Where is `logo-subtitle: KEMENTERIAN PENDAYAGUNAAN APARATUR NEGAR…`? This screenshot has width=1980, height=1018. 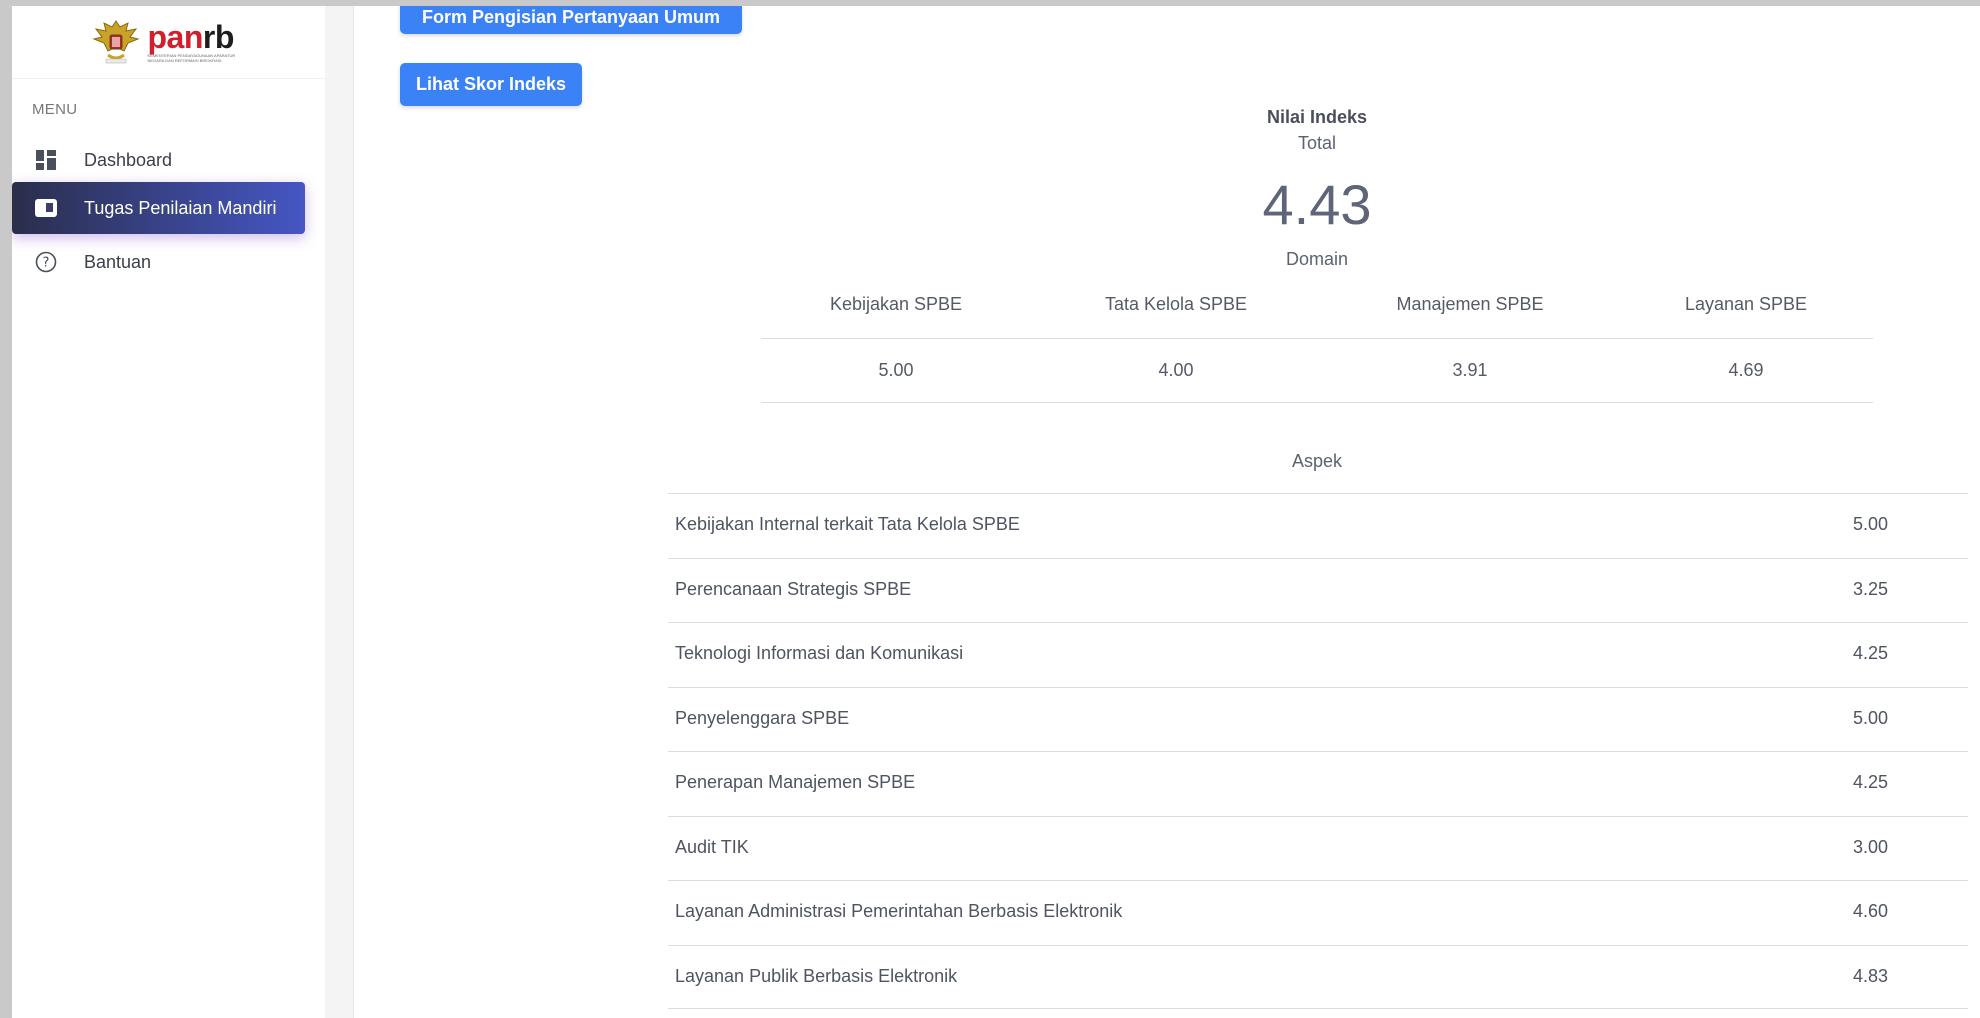 logo-subtitle: KEMENTERIAN PENDAYAGUNAAN APARATUR NEGAR… is located at coordinates (191, 58).